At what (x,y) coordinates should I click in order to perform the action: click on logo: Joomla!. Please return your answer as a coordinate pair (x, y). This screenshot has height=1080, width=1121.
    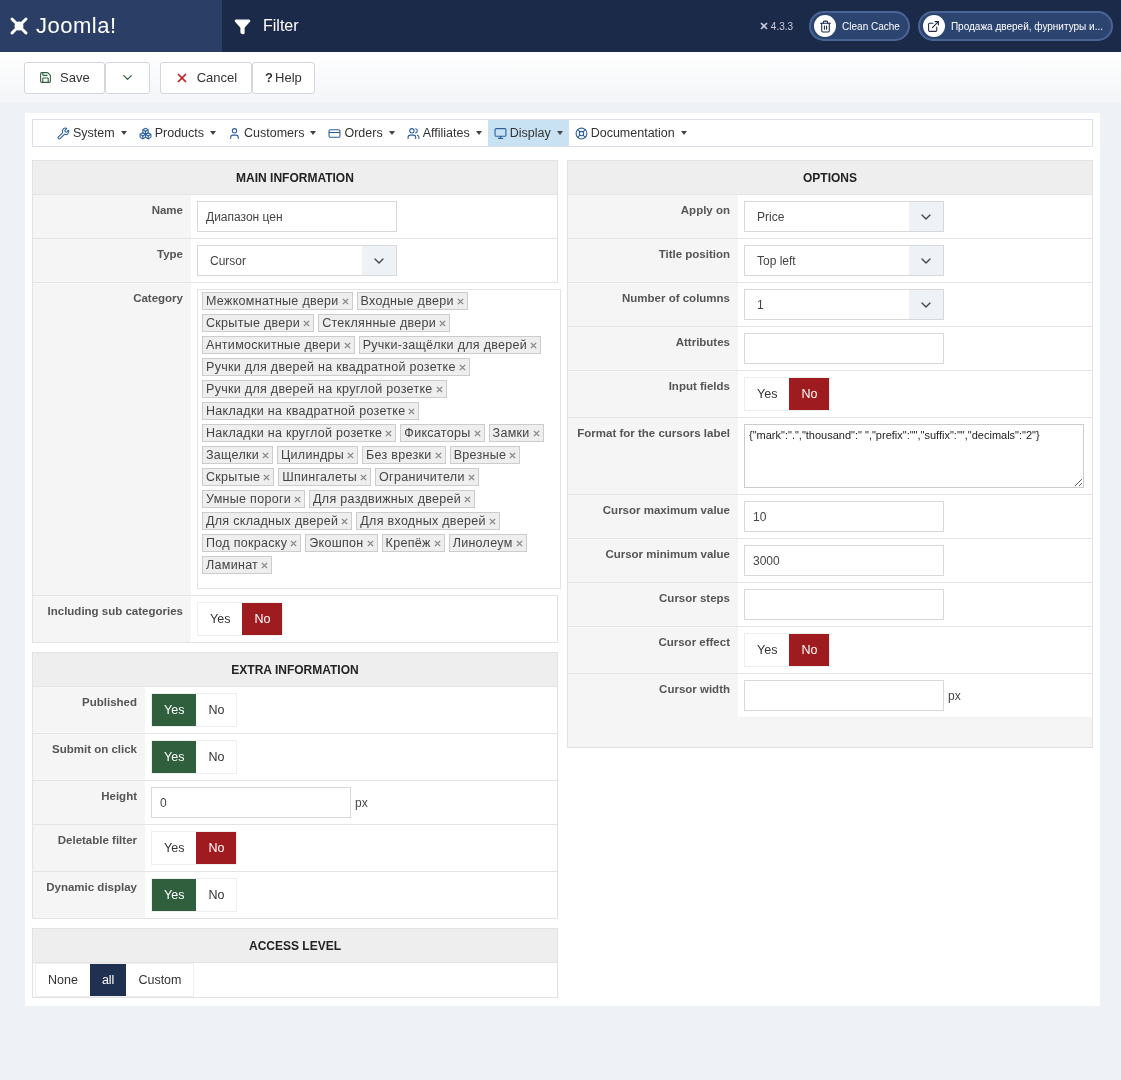
    Looking at the image, I should click on (111, 26).